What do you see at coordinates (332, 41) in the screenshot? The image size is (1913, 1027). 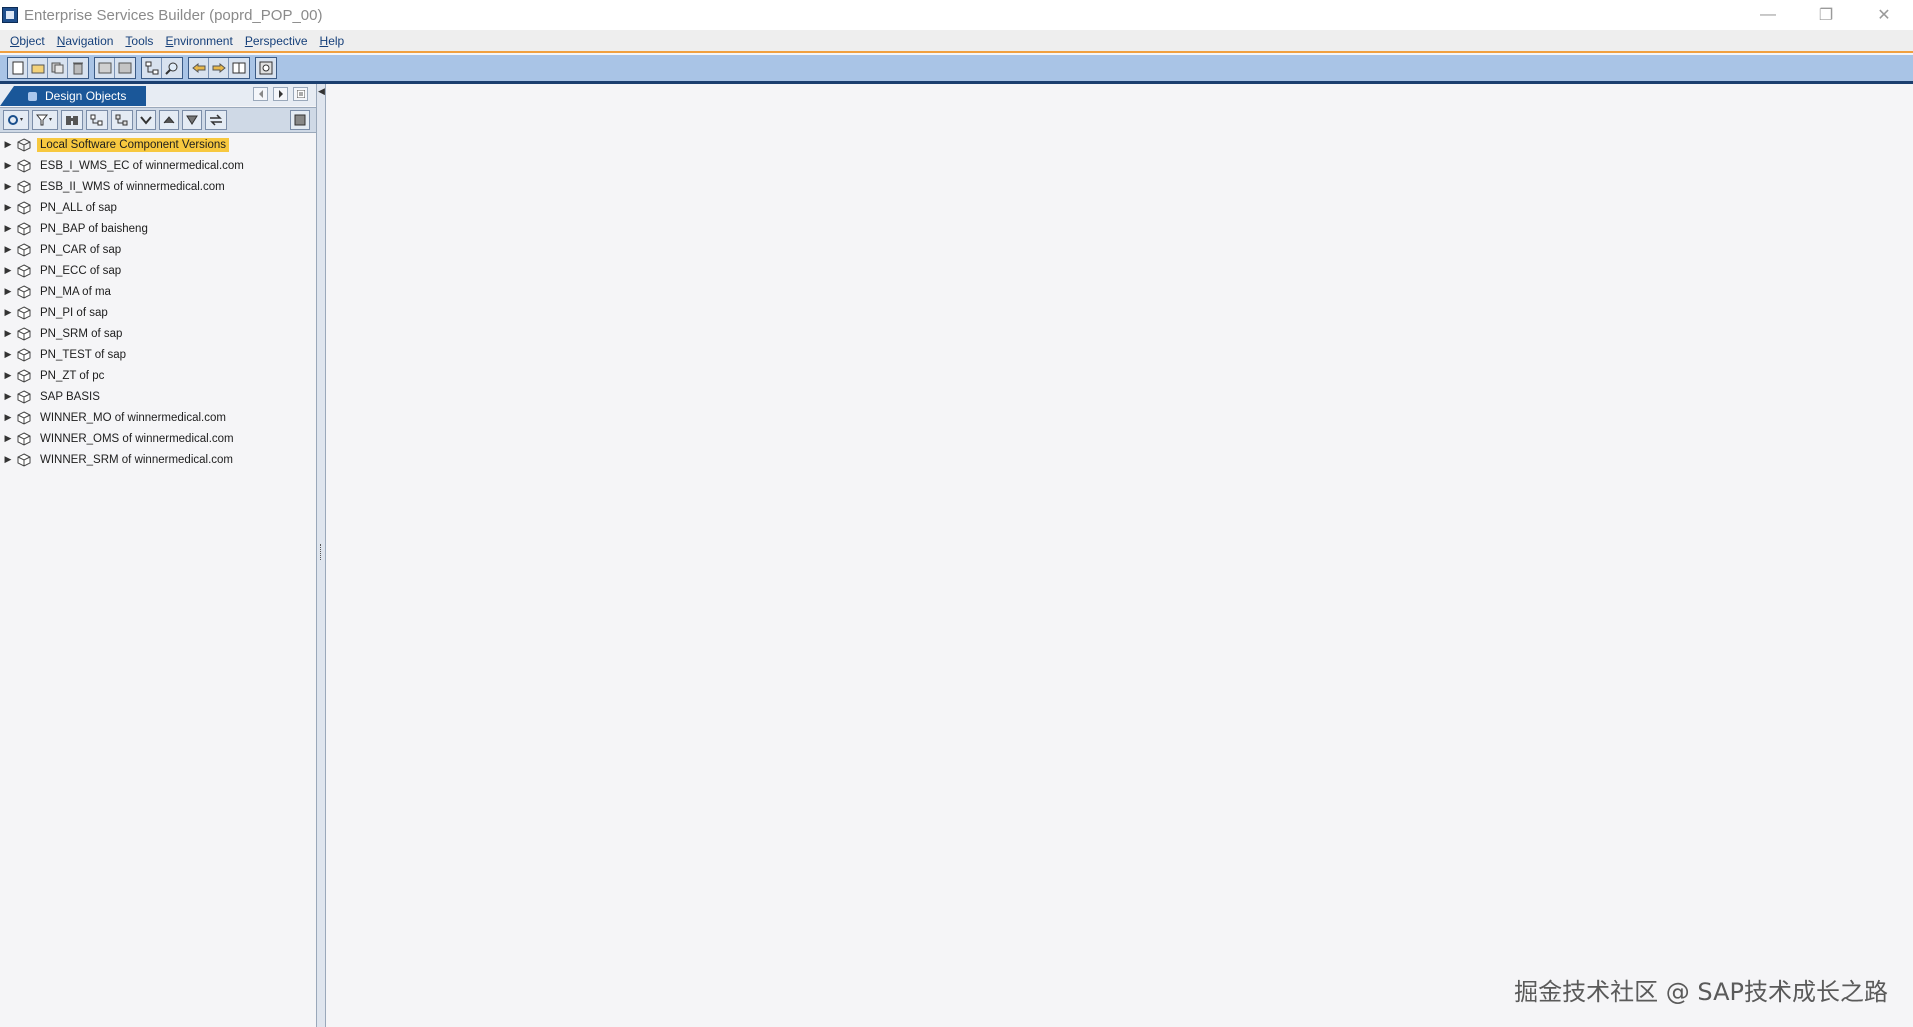 I see `menu-help: Help` at bounding box center [332, 41].